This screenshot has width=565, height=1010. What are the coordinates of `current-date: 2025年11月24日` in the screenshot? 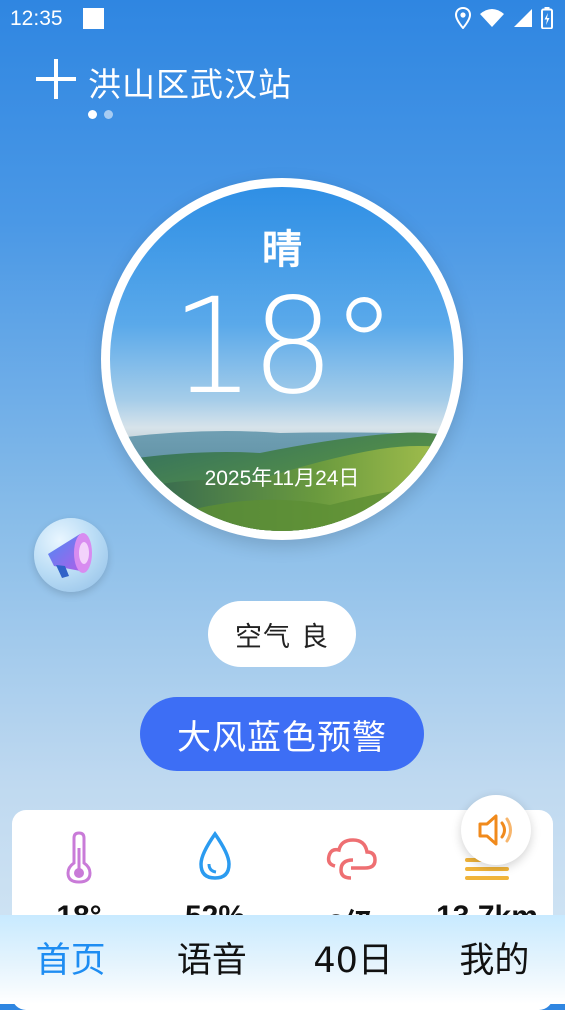 It's located at (282, 478).